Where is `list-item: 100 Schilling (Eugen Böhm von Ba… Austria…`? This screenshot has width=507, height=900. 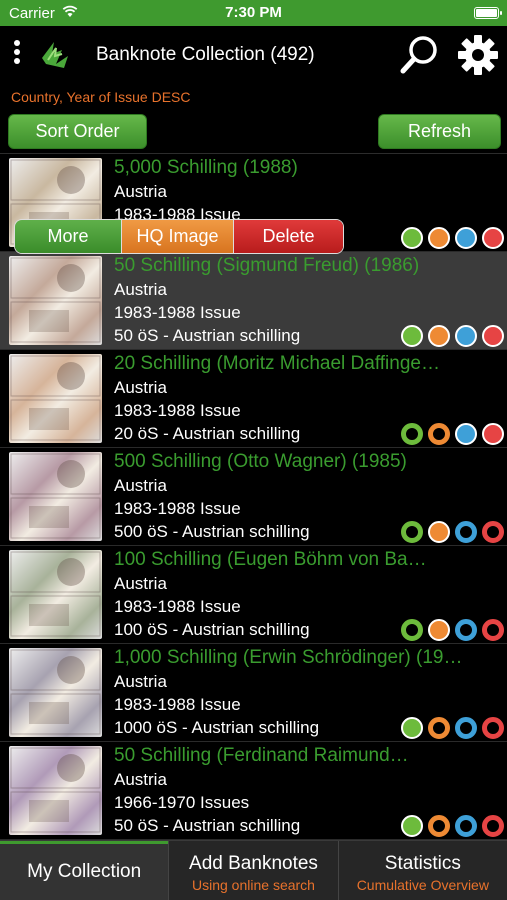
list-item: 100 Schilling (Eugen Böhm von Ba… Austria… is located at coordinates (253, 595).